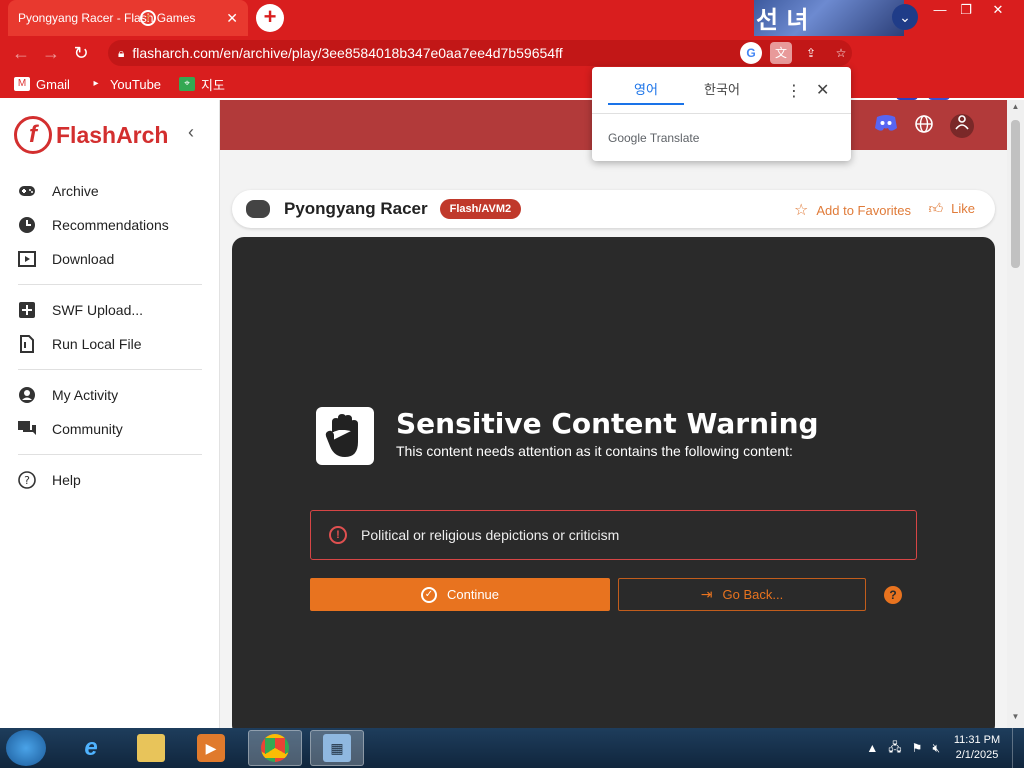 The image size is (1024, 768). What do you see at coordinates (977, 755) in the screenshot?
I see `clock-date: 2/1/2025` at bounding box center [977, 755].